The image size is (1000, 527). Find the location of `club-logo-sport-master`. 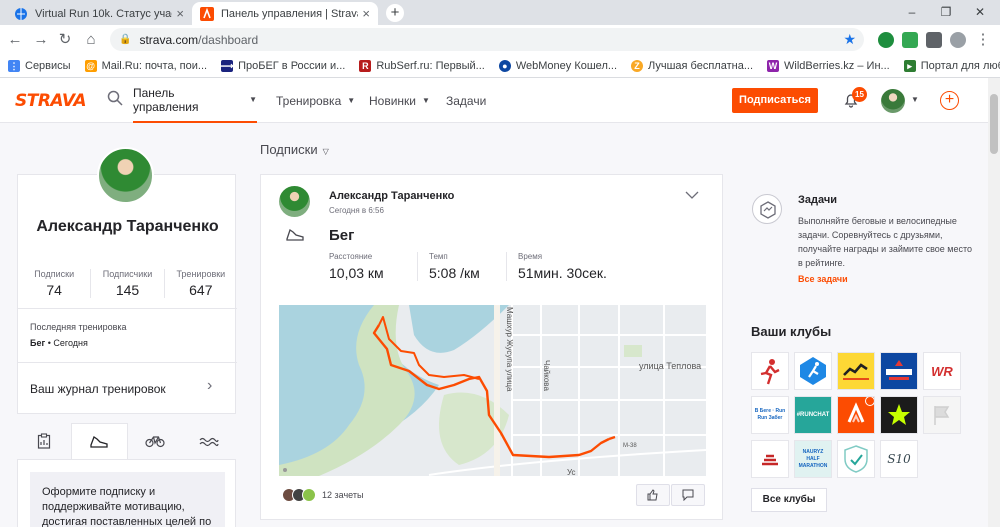

club-logo-sport-master is located at coordinates (899, 371).